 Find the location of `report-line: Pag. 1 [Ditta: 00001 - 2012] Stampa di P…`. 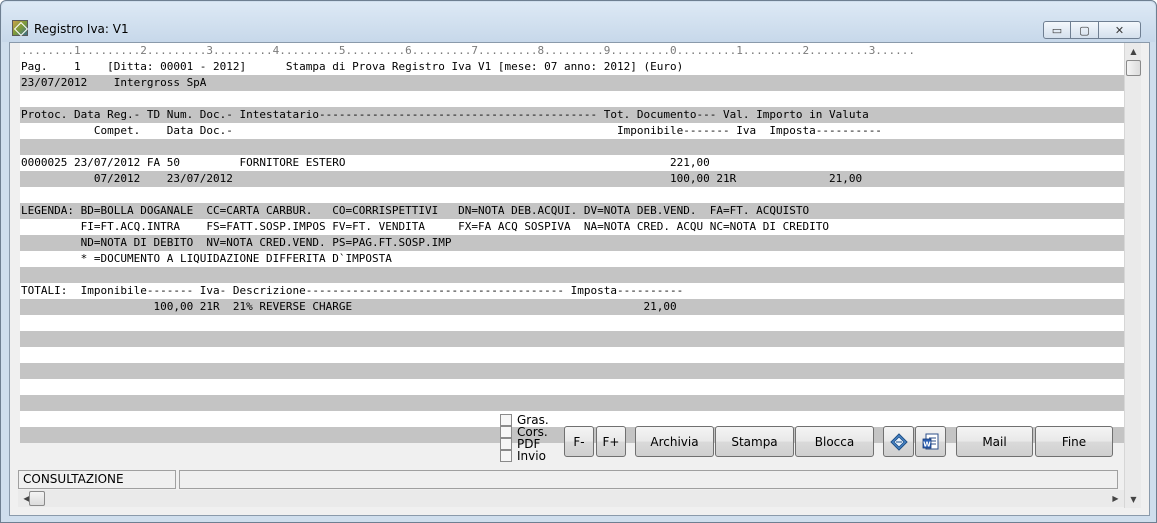

report-line: Pag. 1 [Ditta: 00001 - 2012] Stampa di P… is located at coordinates (352, 66).